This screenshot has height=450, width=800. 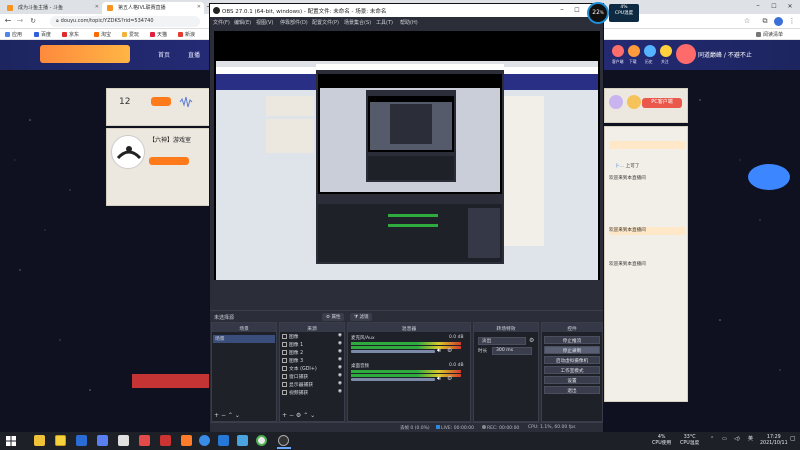 I want to click on nav-home: 首页, so click(x=164, y=54).